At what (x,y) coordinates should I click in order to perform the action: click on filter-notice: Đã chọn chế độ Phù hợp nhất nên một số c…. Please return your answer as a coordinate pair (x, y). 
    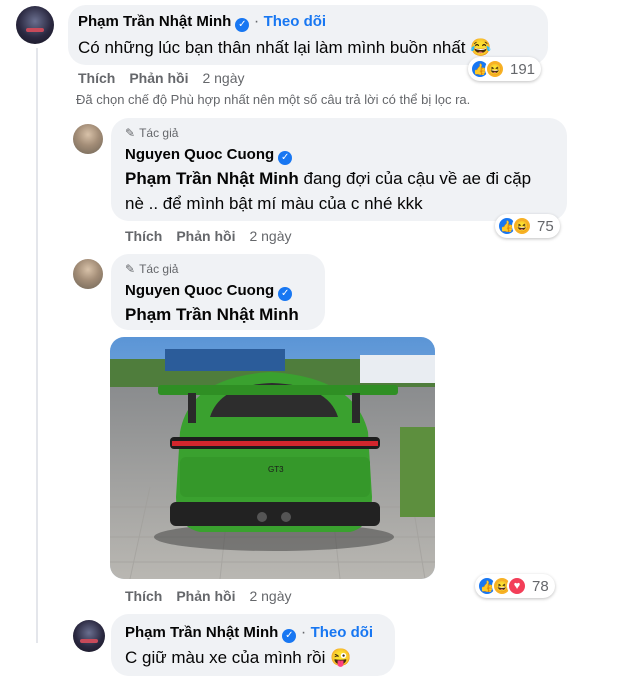
    Looking at the image, I should click on (273, 99).